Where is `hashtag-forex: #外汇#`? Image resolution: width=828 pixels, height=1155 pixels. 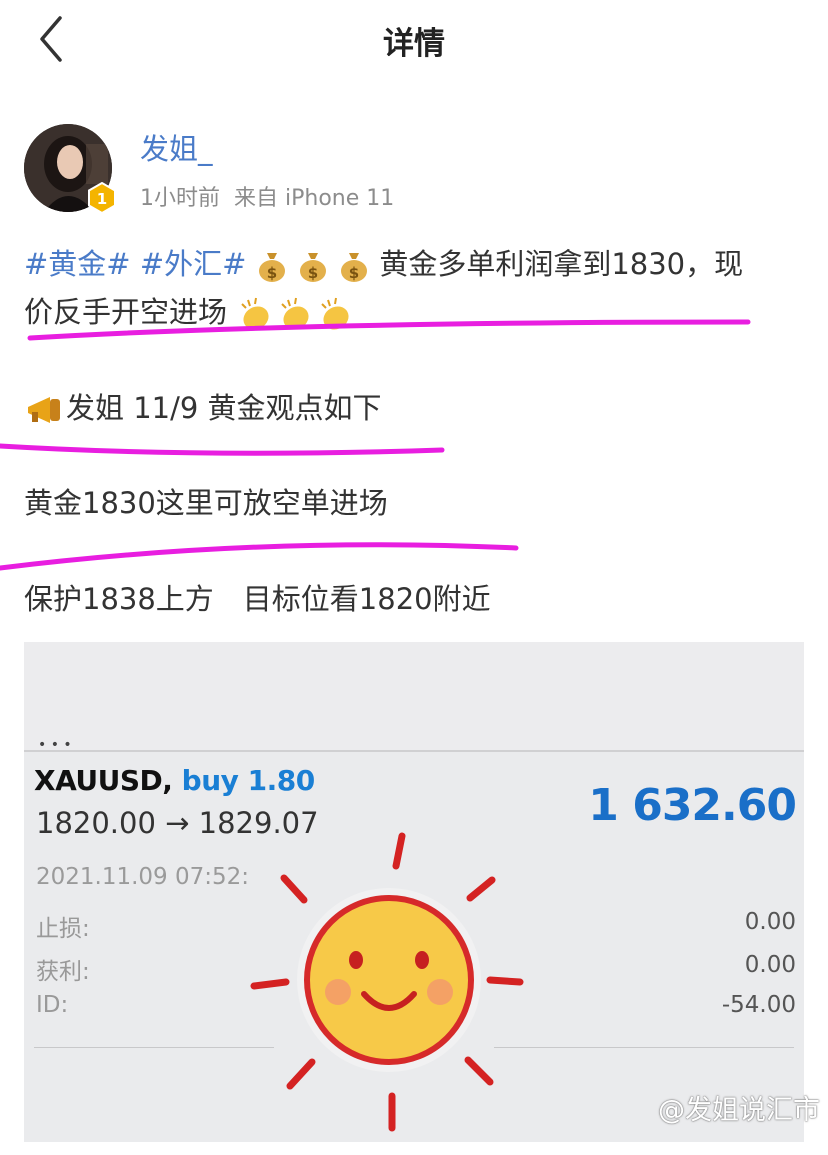
hashtag-forex: #外汇# is located at coordinates (193, 264).